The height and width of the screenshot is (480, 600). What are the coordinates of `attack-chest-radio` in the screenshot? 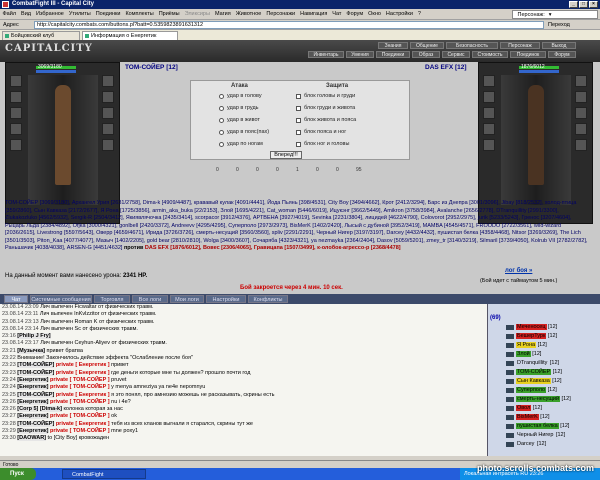 It's located at (221, 108).